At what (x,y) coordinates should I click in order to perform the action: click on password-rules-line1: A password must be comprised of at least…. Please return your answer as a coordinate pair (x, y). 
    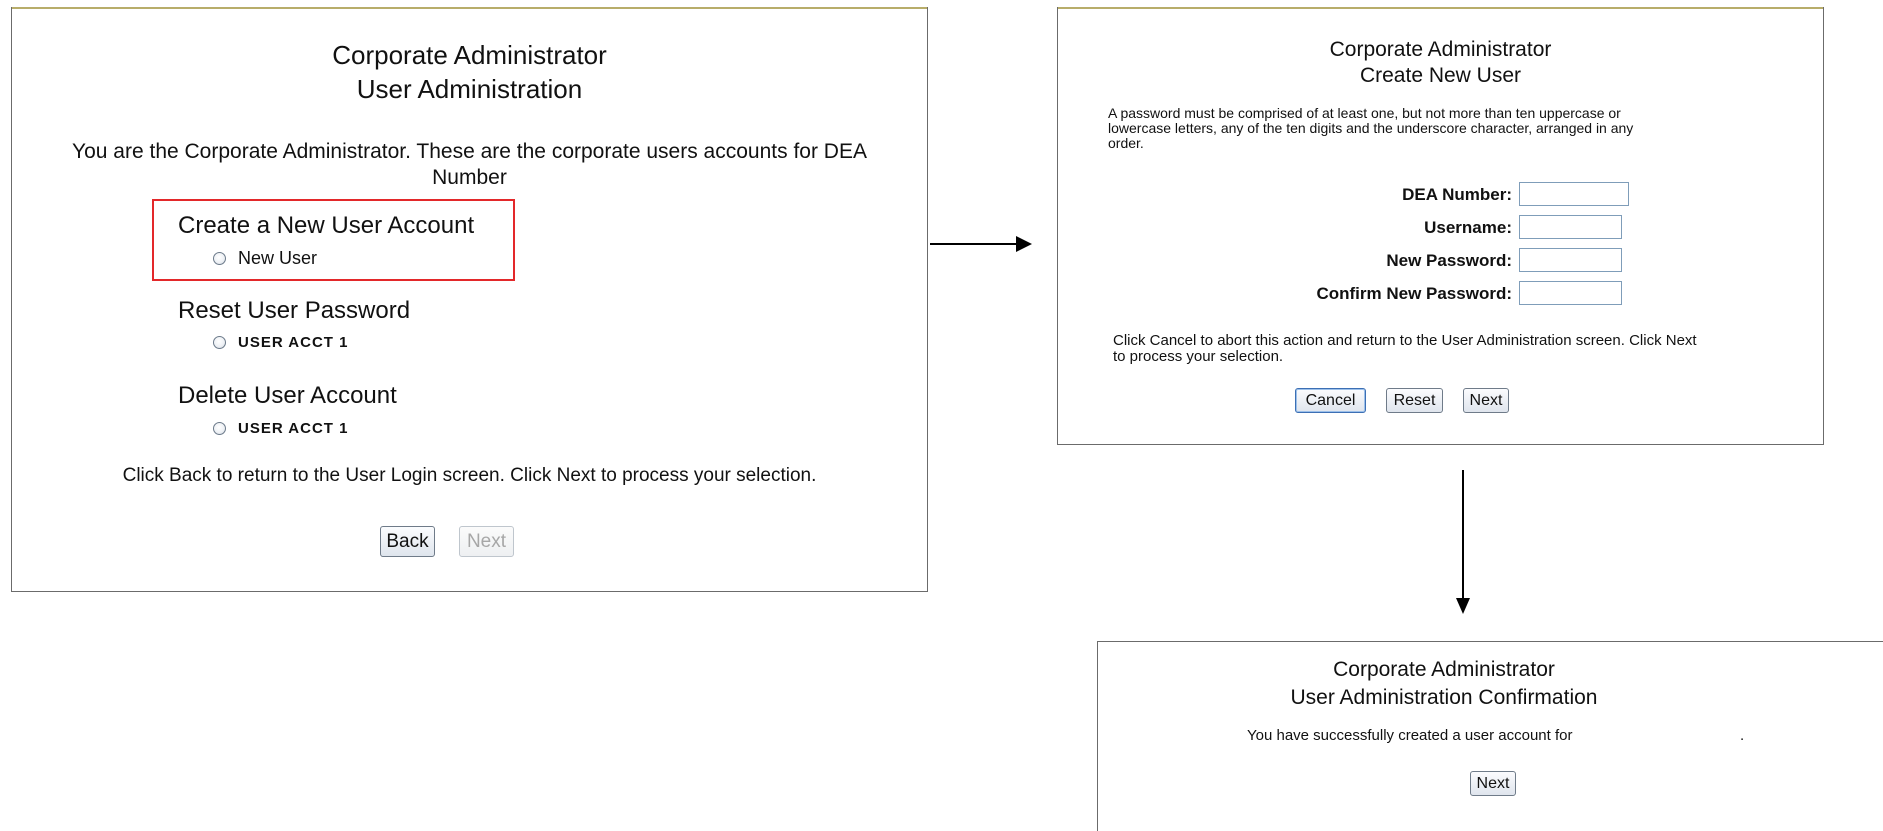
    Looking at the image, I should click on (1364, 113).